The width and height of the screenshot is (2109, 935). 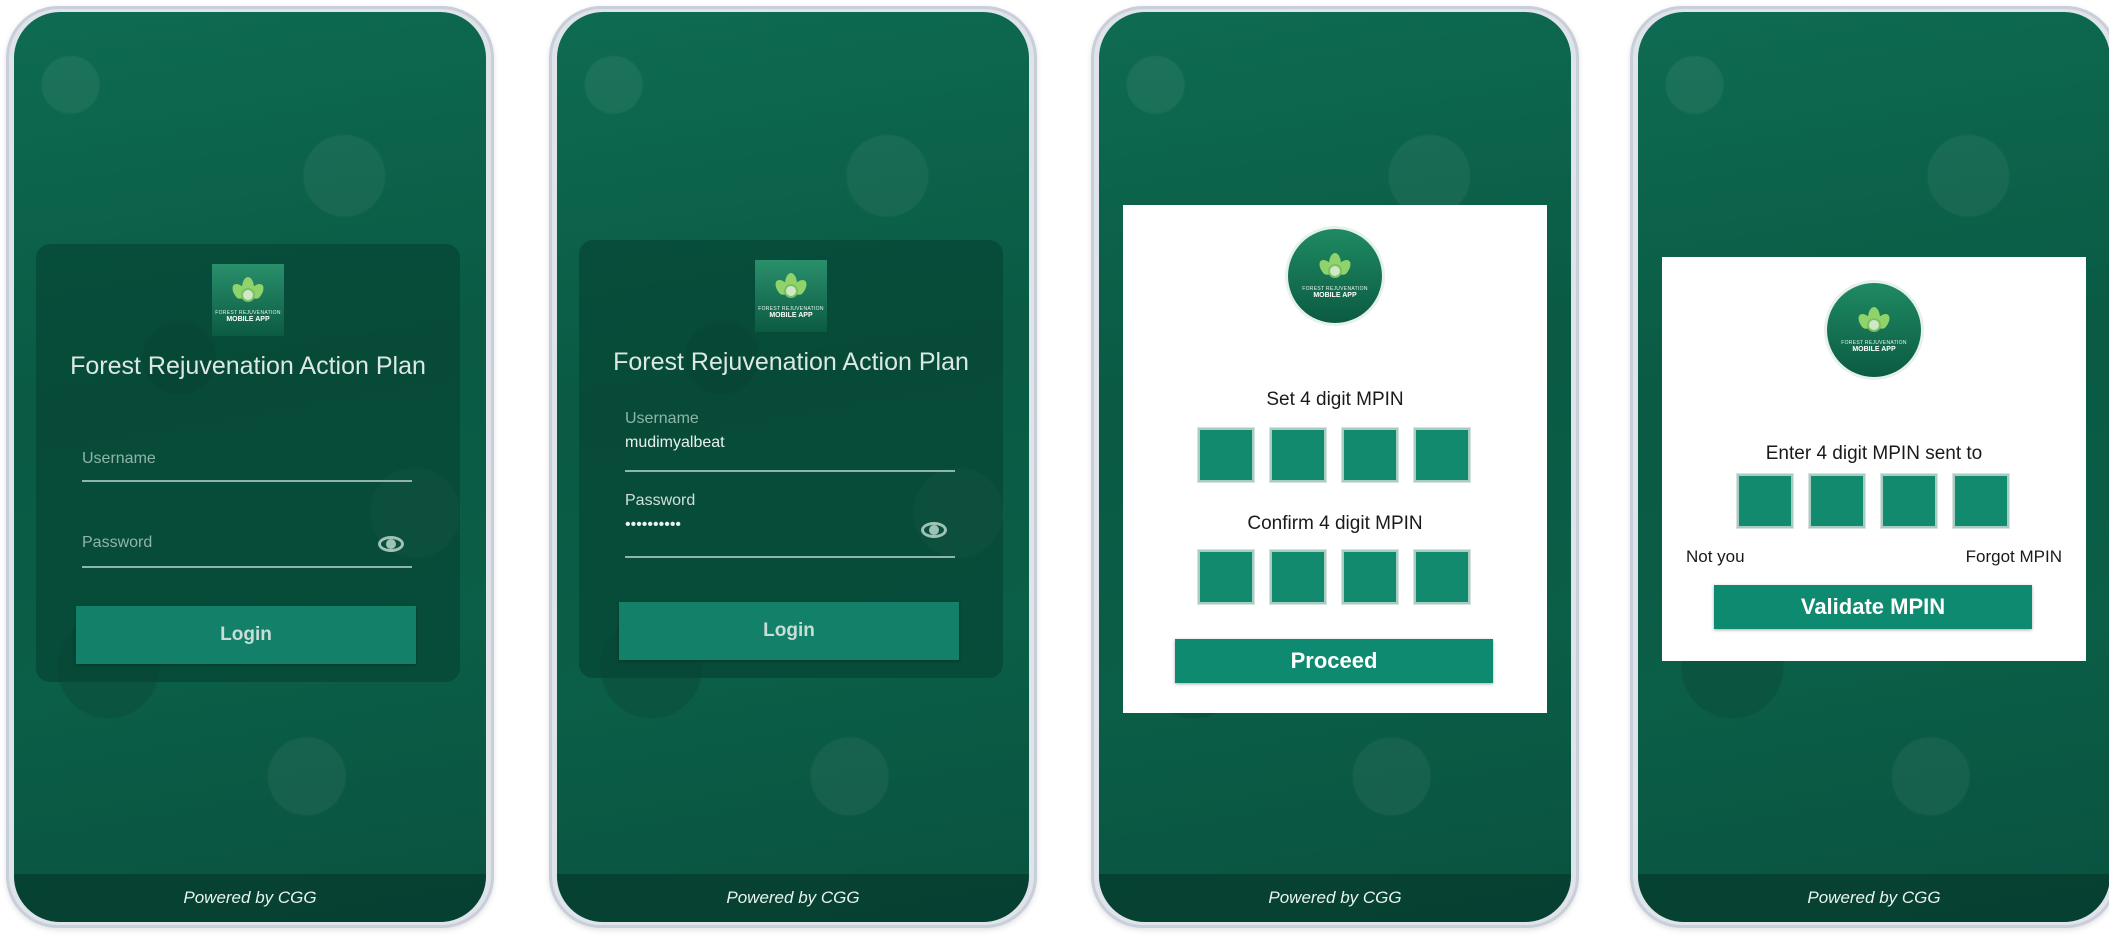 What do you see at coordinates (660, 500) in the screenshot?
I see `password-label: Password` at bounding box center [660, 500].